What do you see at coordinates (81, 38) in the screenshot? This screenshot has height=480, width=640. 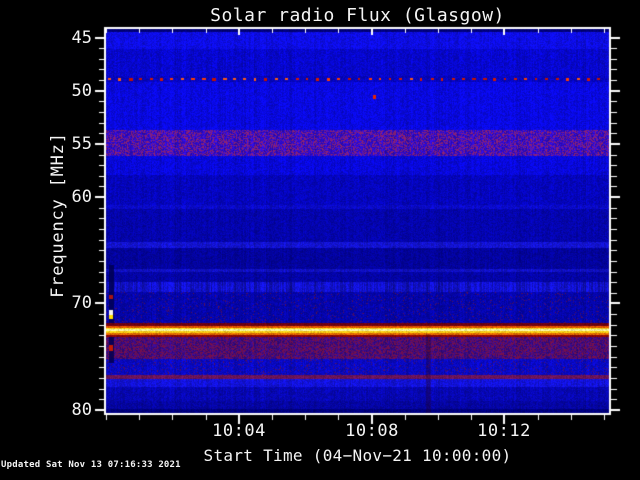 I see `y-tick-label: 45` at bounding box center [81, 38].